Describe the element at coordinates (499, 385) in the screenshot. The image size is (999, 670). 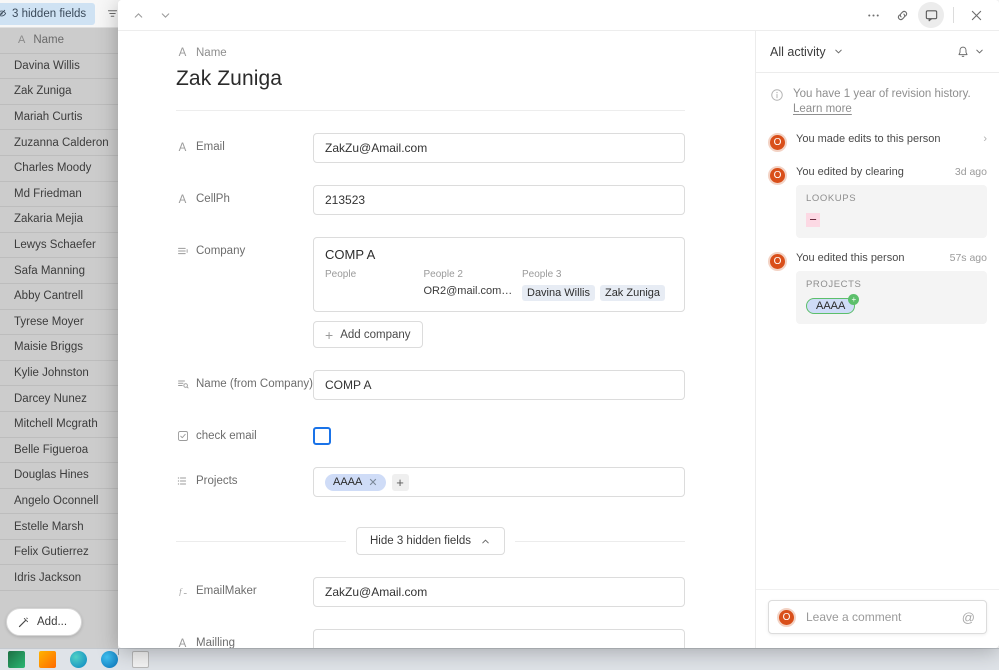
I see `name-from-company-value: COMP A` at that location.